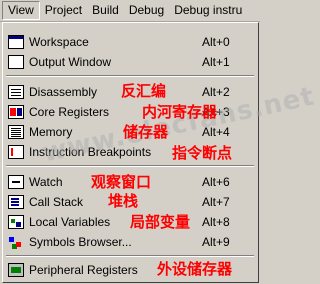  What do you see at coordinates (16, 242) in the screenshot?
I see `symbols-browser-icon` at bounding box center [16, 242].